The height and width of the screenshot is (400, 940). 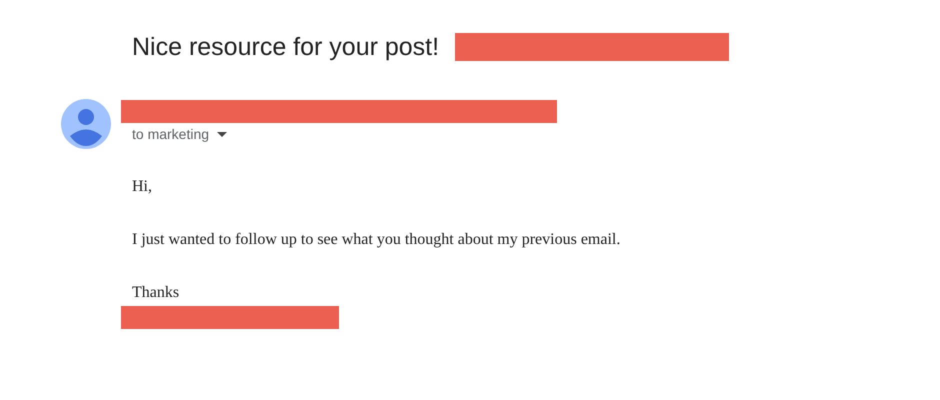 What do you see at coordinates (156, 293) in the screenshot?
I see `message-paragraph: Thanks` at bounding box center [156, 293].